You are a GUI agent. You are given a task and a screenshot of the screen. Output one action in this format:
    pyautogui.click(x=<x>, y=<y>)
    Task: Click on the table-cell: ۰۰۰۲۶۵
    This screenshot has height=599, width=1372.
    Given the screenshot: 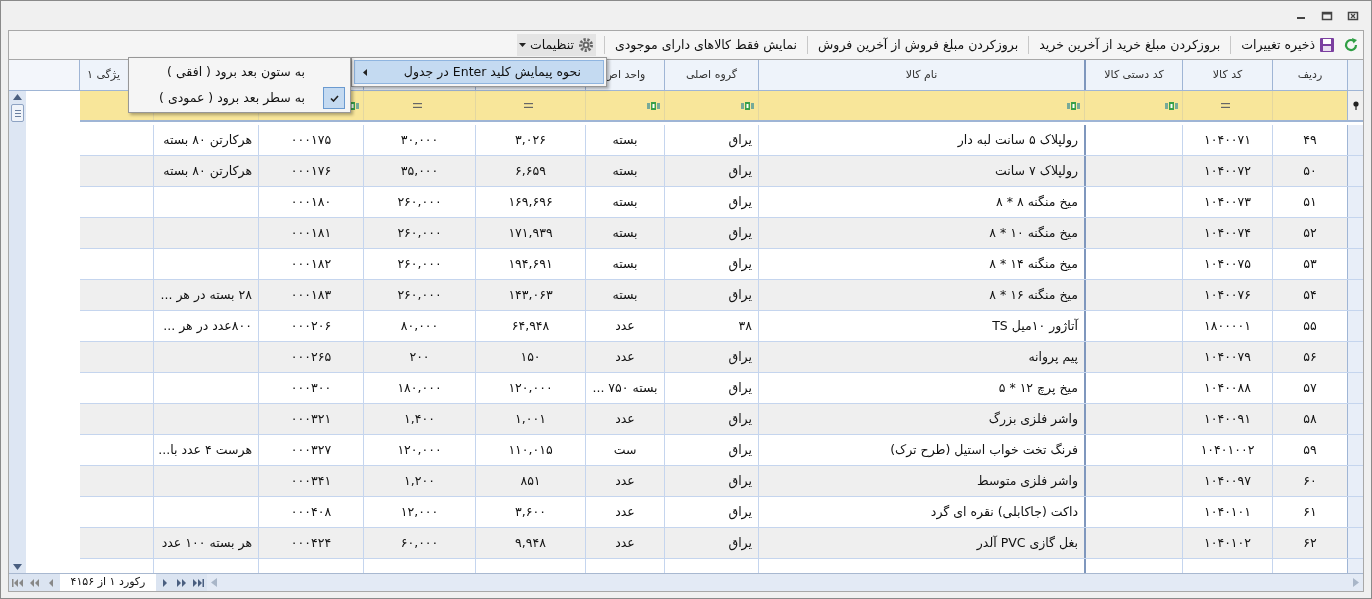 What is the action you would take?
    pyautogui.click(x=310, y=357)
    